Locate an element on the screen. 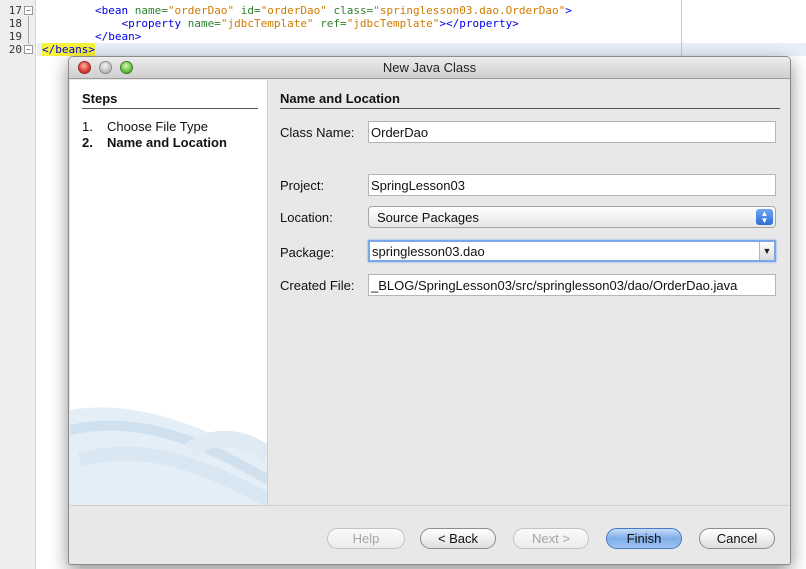  back-button: < Back is located at coordinates (458, 538).